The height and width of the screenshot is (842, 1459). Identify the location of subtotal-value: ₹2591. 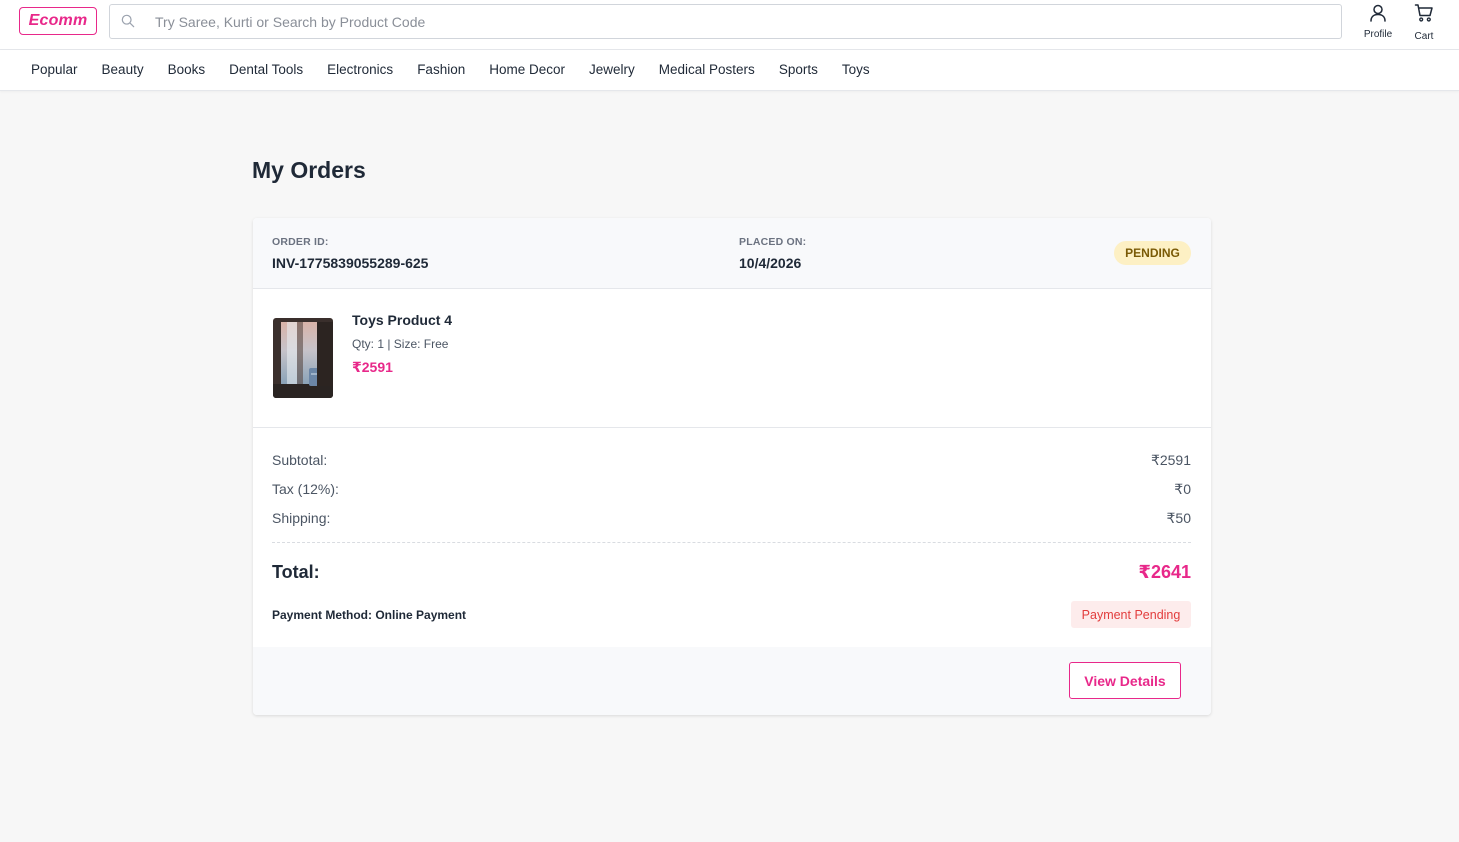
(1170, 460).